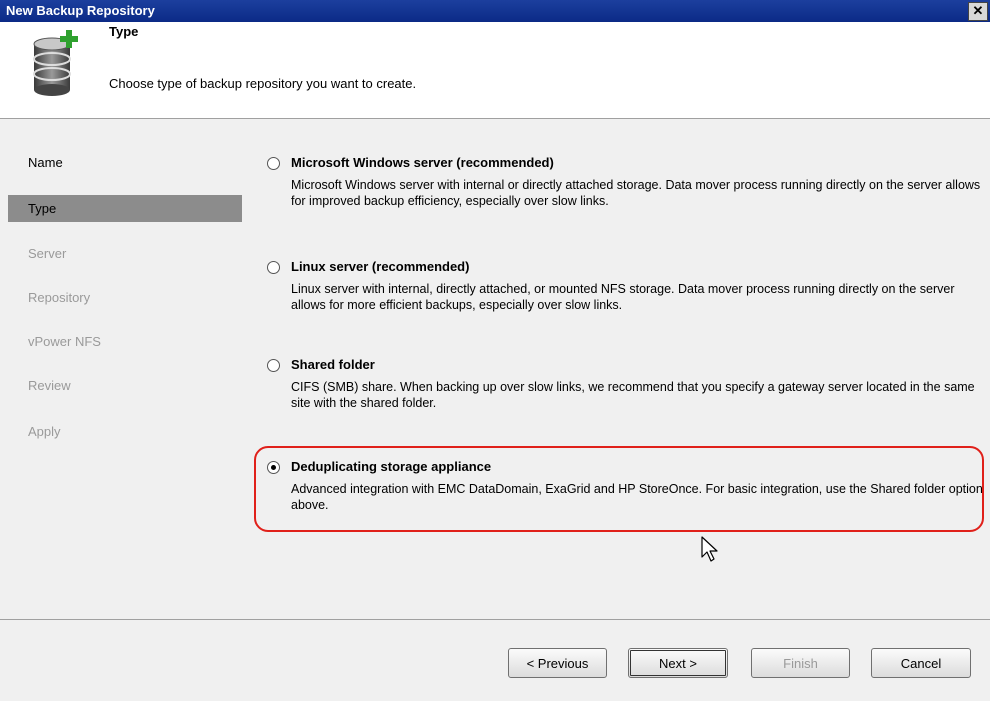 Image resolution: width=990 pixels, height=701 pixels. Describe the element at coordinates (64, 341) in the screenshot. I see `step-vpower-nfs: vPower NFS` at that location.